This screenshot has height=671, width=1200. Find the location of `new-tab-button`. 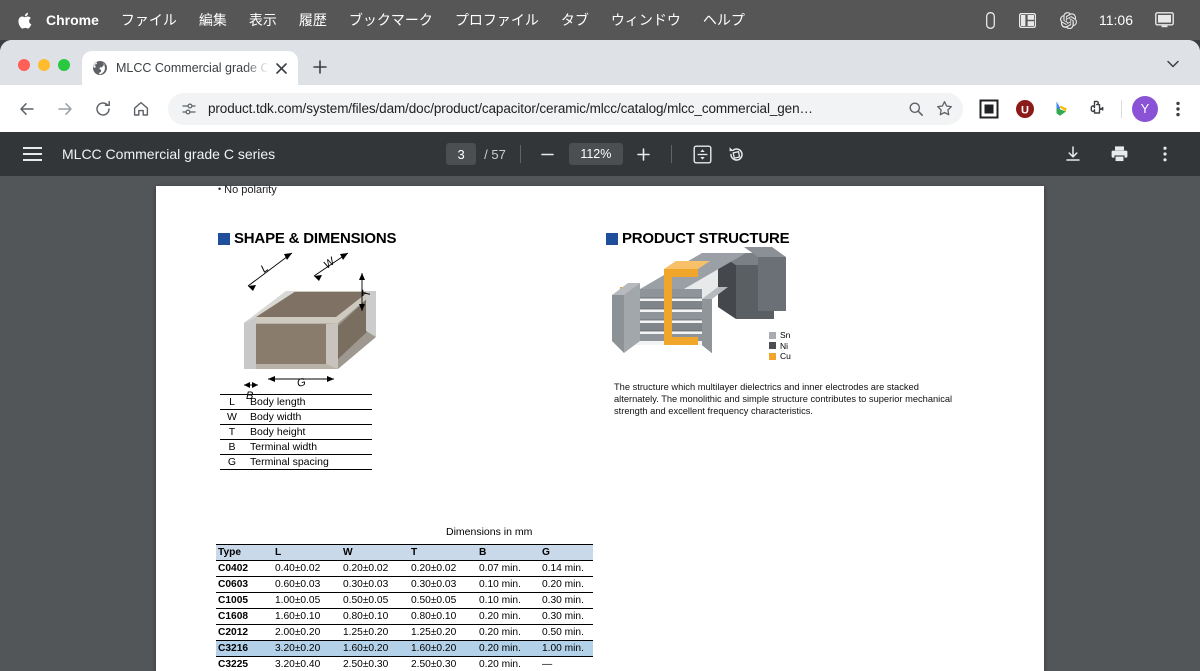

new-tab-button is located at coordinates (320, 67).